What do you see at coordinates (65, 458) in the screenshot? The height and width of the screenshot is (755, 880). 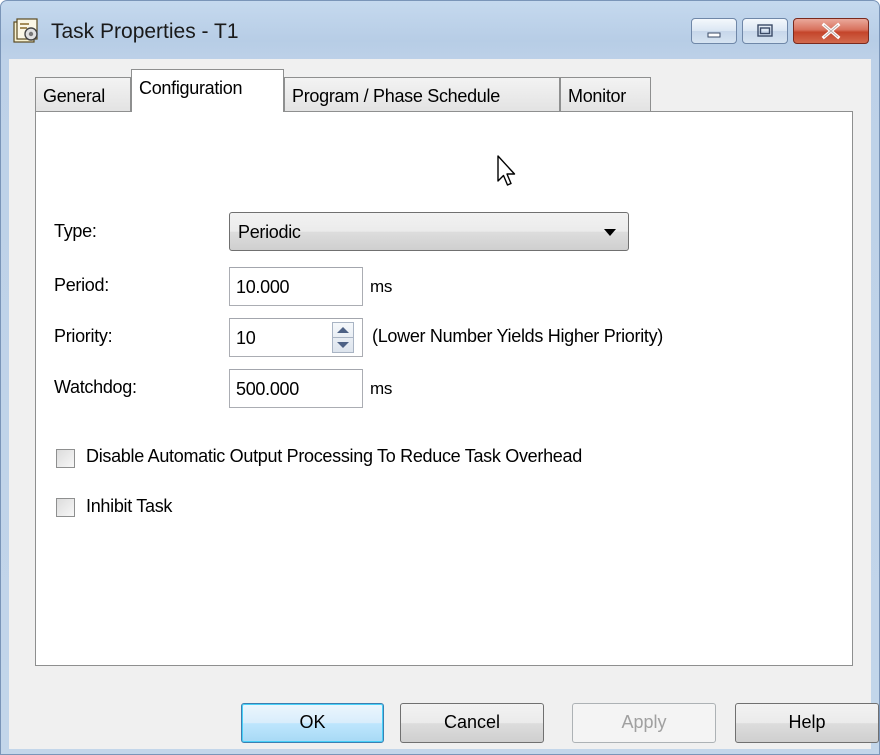 I see `disable-output-checkbox` at bounding box center [65, 458].